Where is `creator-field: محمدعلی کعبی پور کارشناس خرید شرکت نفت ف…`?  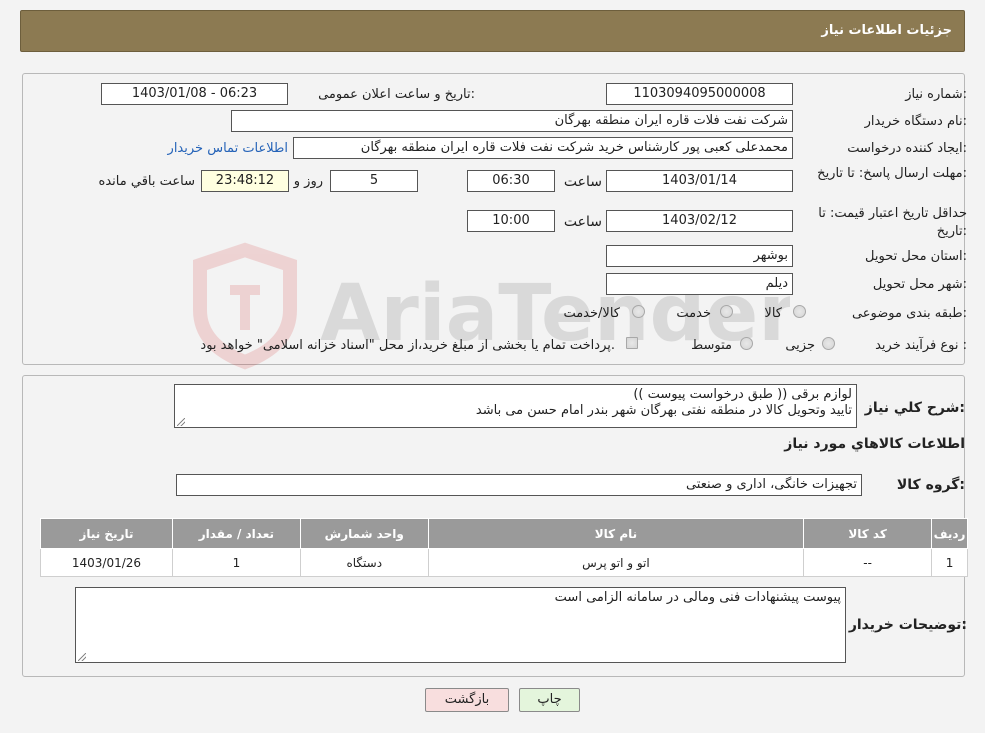
creator-field: محمدعلی کعبی پور کارشناس خرید شرکت نفت ف… is located at coordinates (543, 148).